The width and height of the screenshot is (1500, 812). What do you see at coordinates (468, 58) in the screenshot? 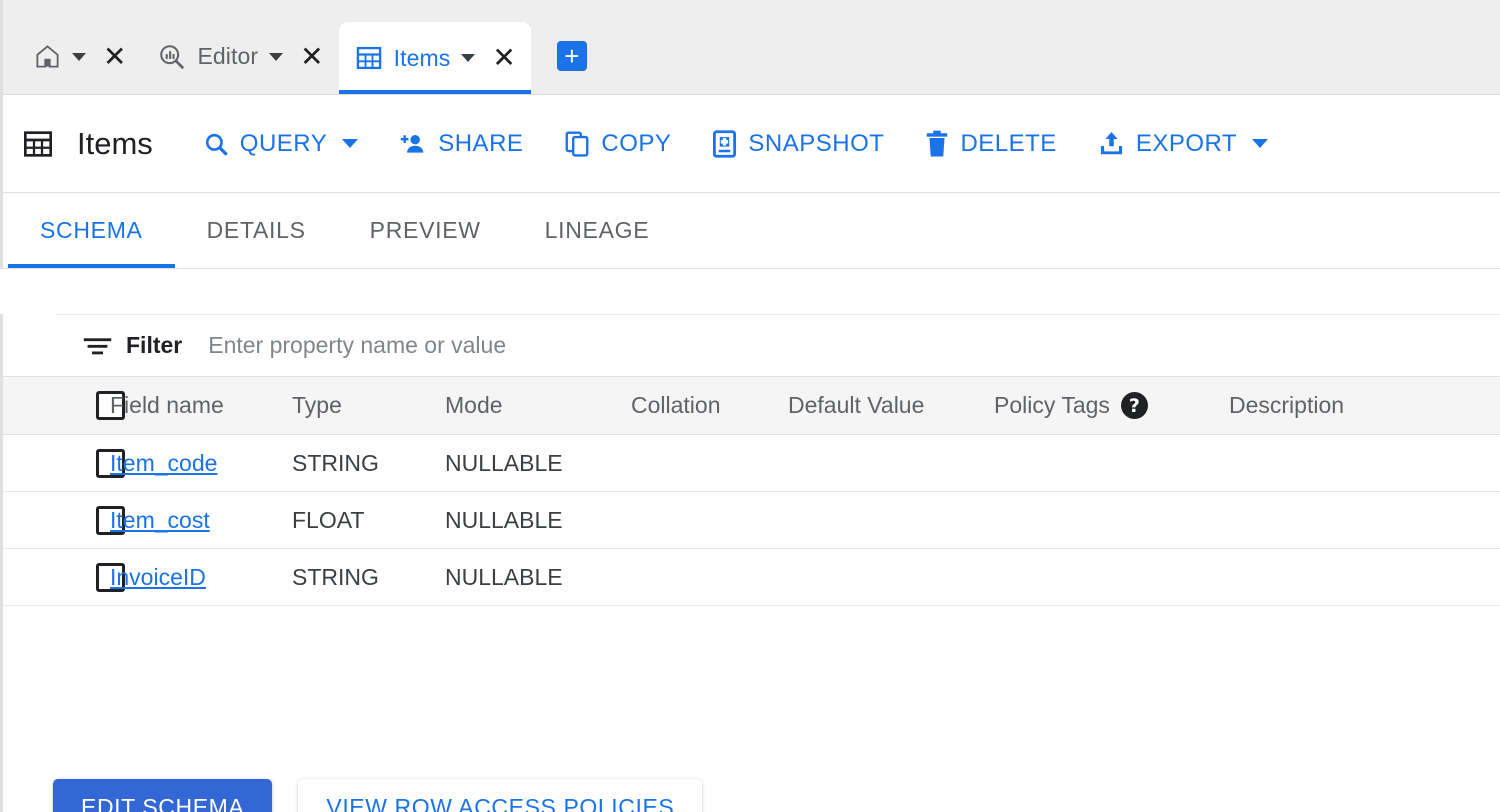
I see `tab-items-menu-caret` at bounding box center [468, 58].